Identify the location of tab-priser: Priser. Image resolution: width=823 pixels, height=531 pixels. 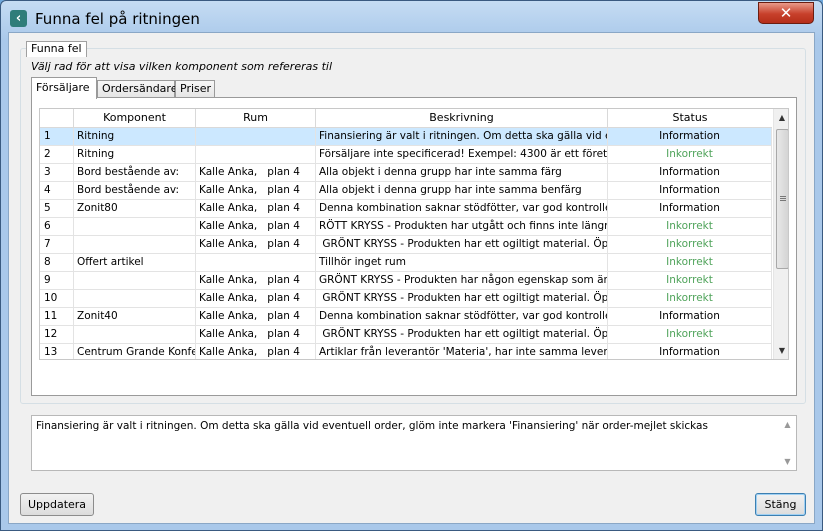
(195, 89).